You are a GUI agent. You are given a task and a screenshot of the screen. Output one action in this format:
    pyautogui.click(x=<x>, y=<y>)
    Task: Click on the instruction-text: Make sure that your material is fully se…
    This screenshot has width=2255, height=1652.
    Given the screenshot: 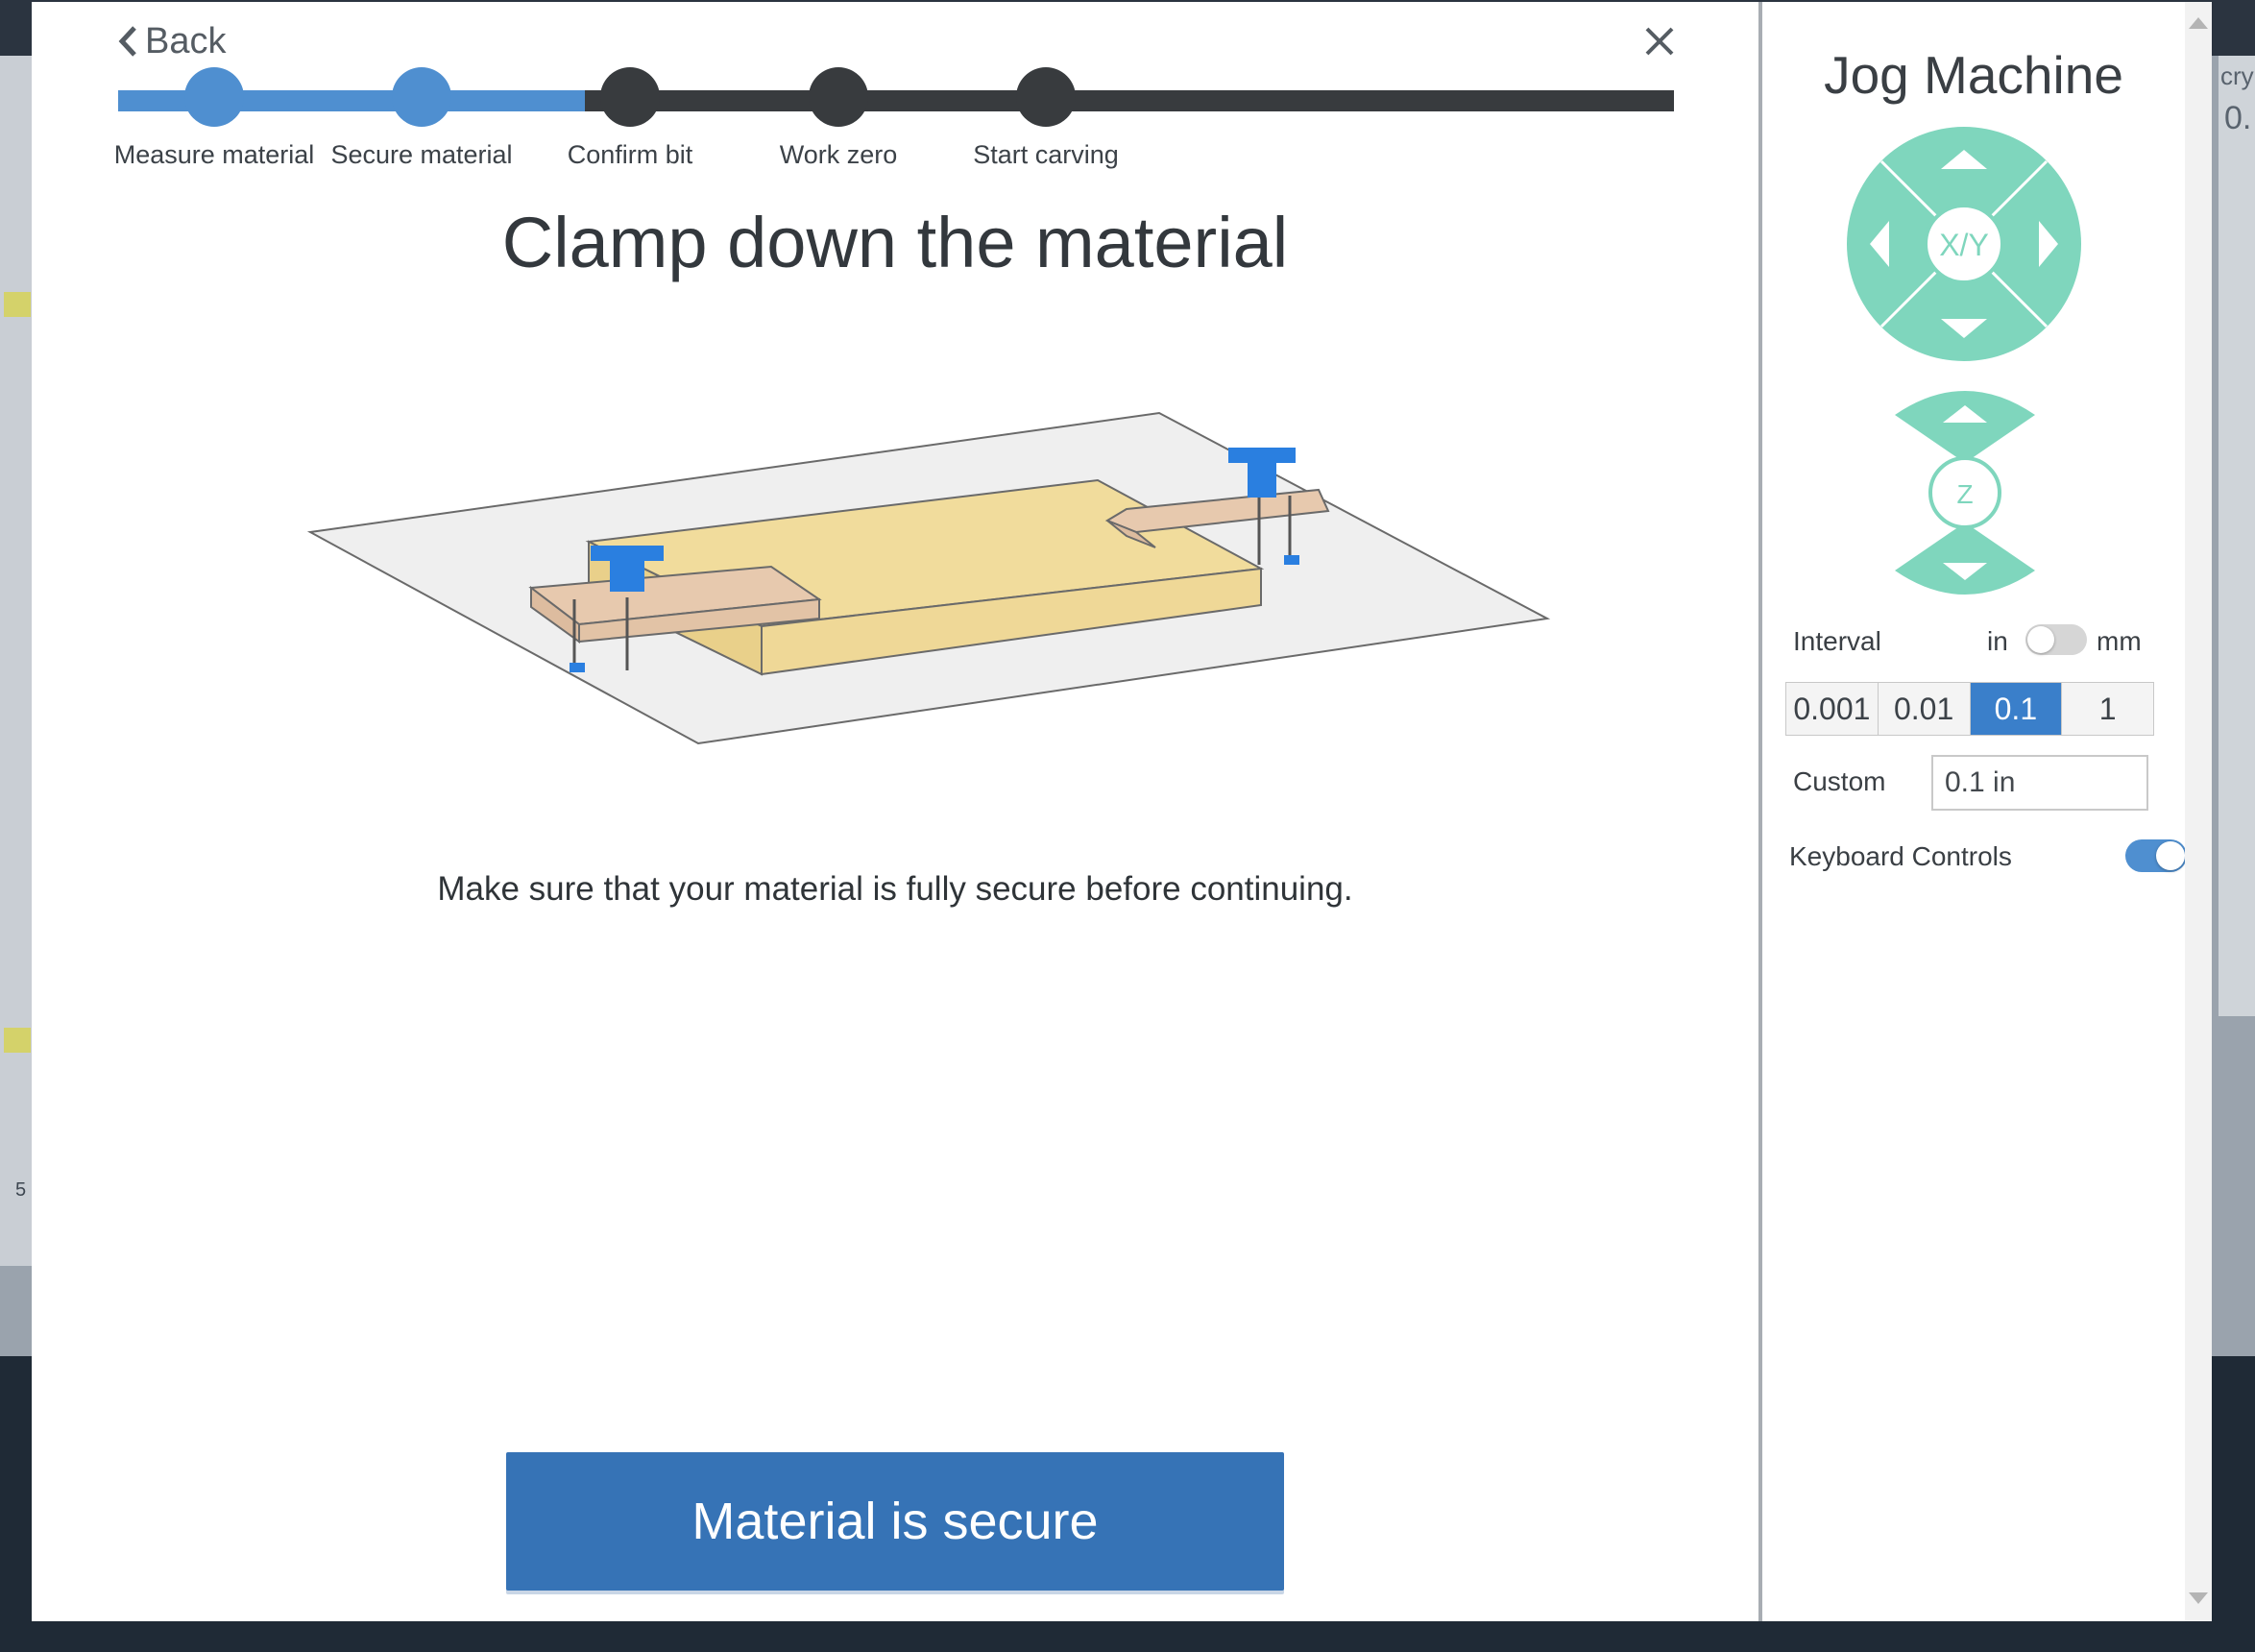 What is the action you would take?
    pyautogui.click(x=895, y=889)
    